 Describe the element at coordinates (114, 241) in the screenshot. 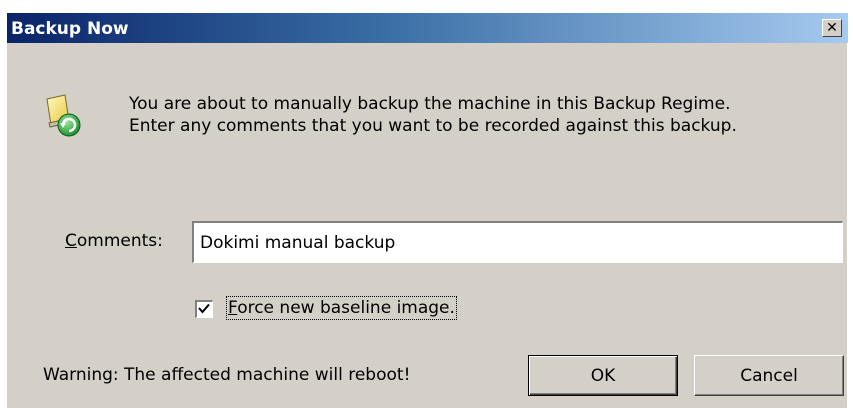

I see `comments-label: Comments:` at that location.